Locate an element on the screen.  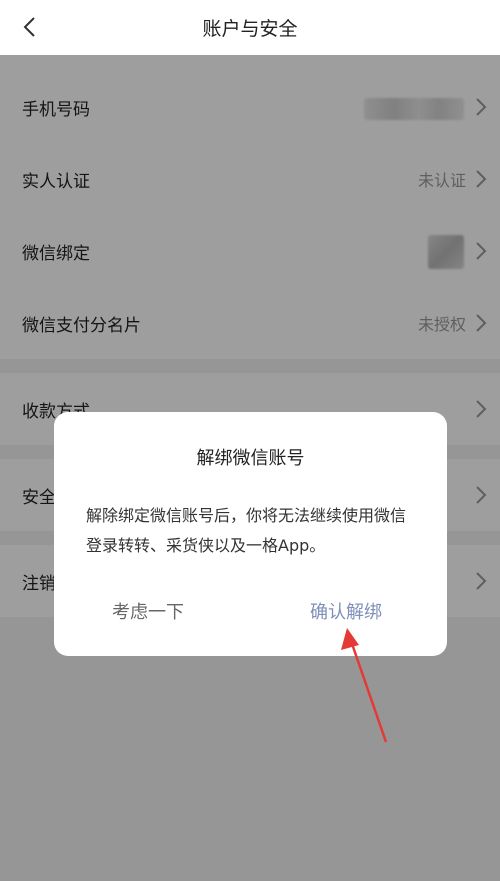
confirm-unbind-button: 确认解绑 is located at coordinates (346, 611).